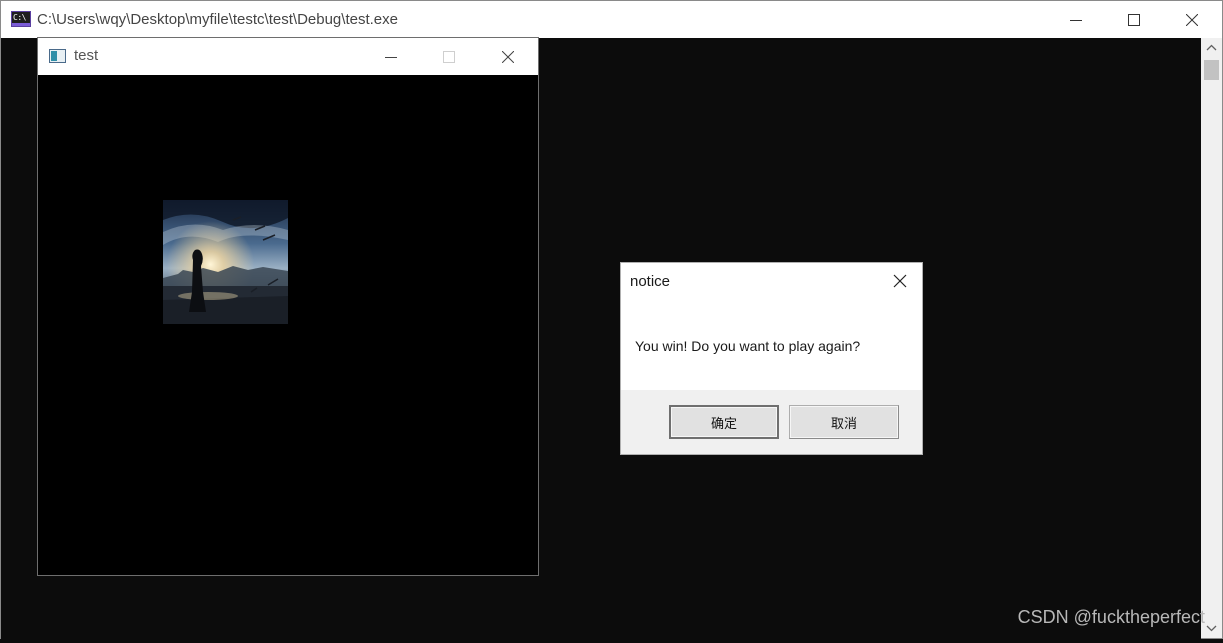 Image resolution: width=1223 pixels, height=643 pixels. I want to click on console-minimize-button, so click(1076, 19).